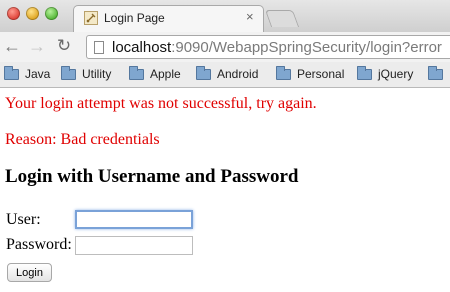  Describe the element at coordinates (165, 74) in the screenshot. I see `bookmark-label: Apple` at that location.